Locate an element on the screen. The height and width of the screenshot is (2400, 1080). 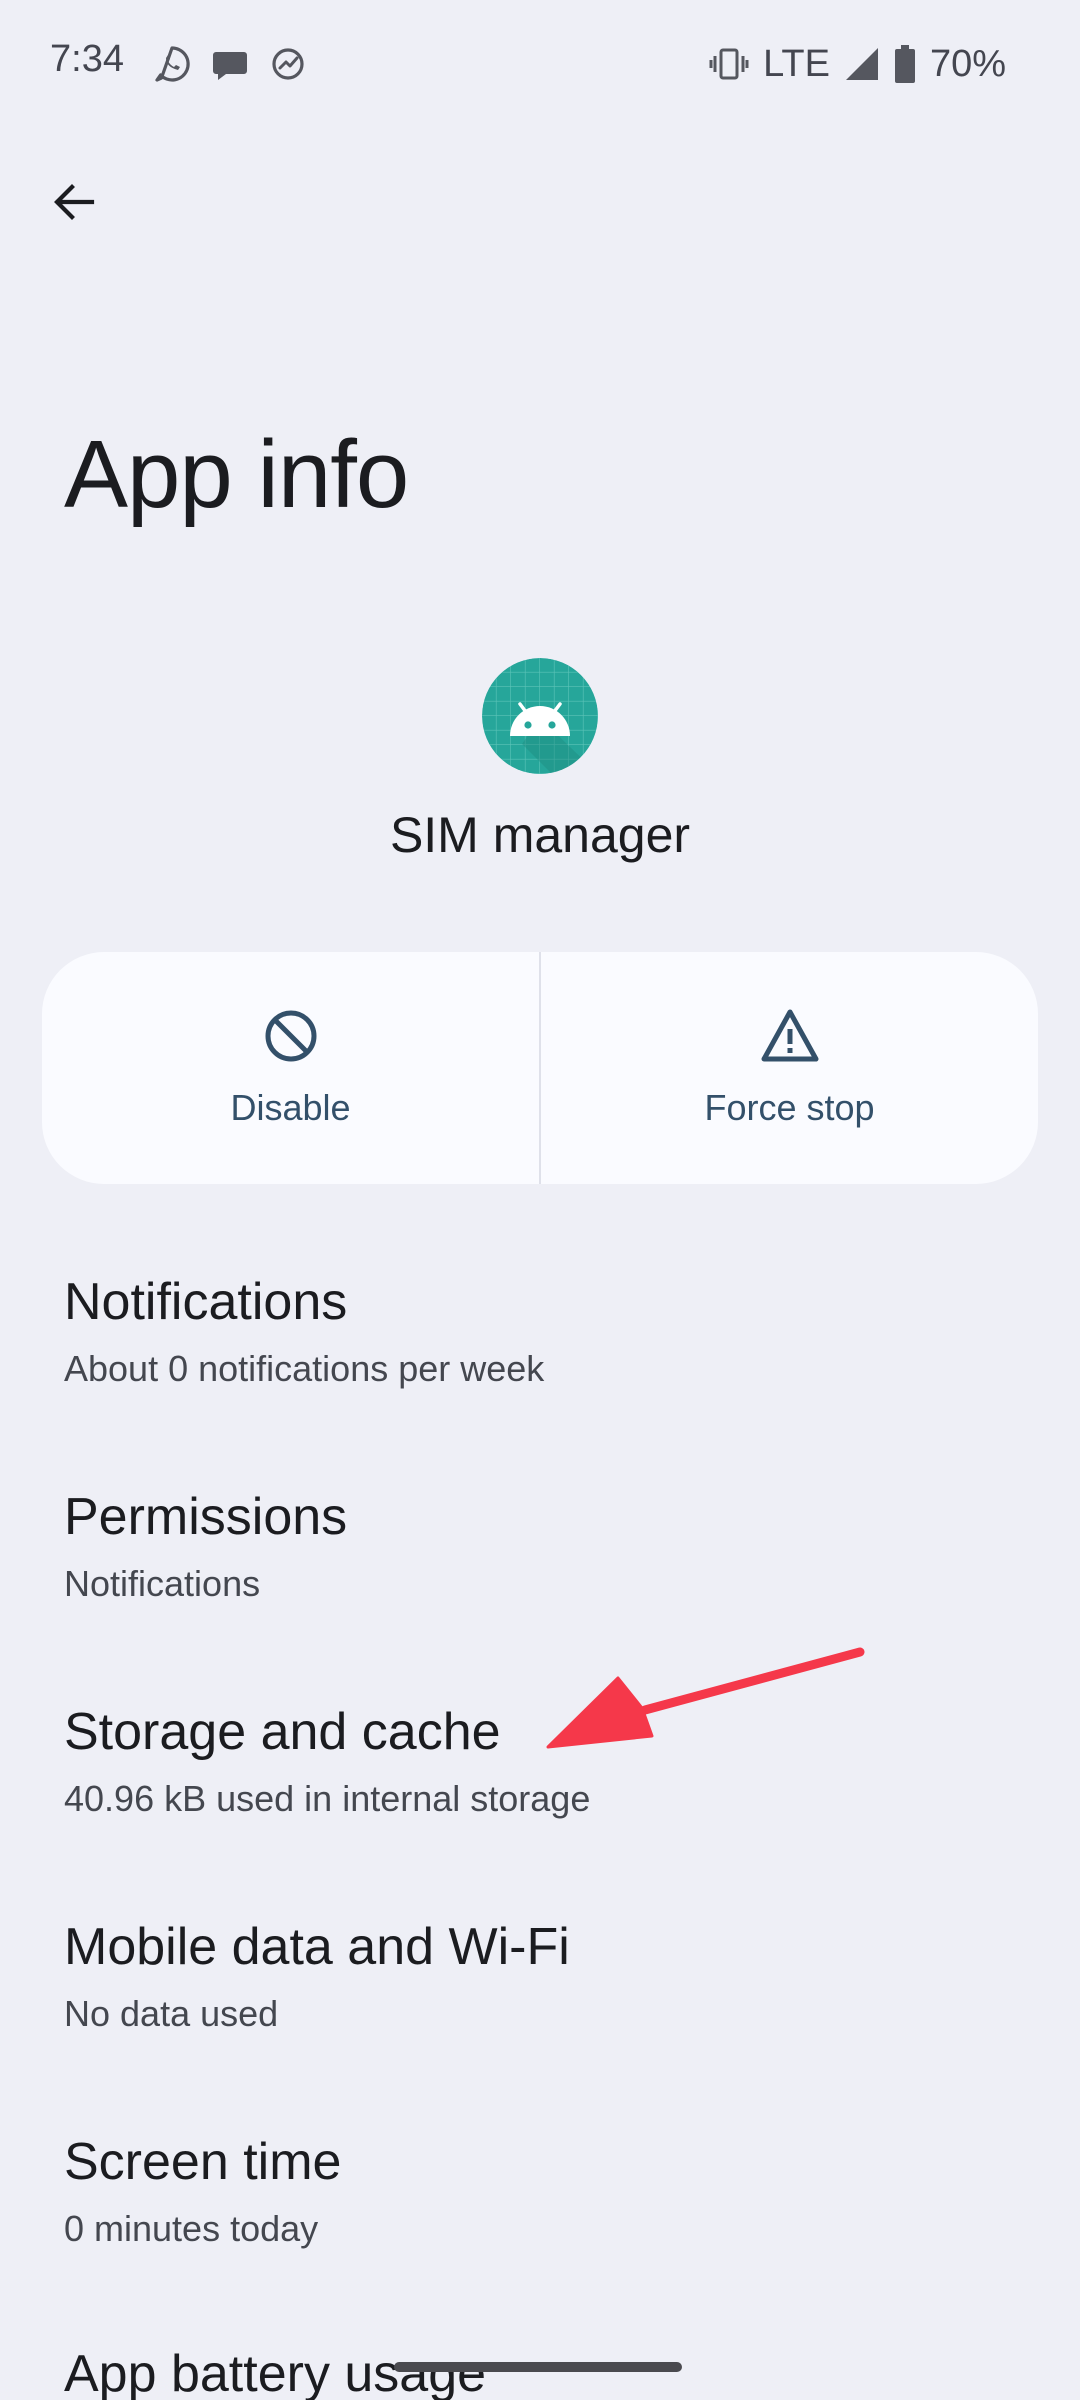
page-title: App info is located at coordinates (236, 474).